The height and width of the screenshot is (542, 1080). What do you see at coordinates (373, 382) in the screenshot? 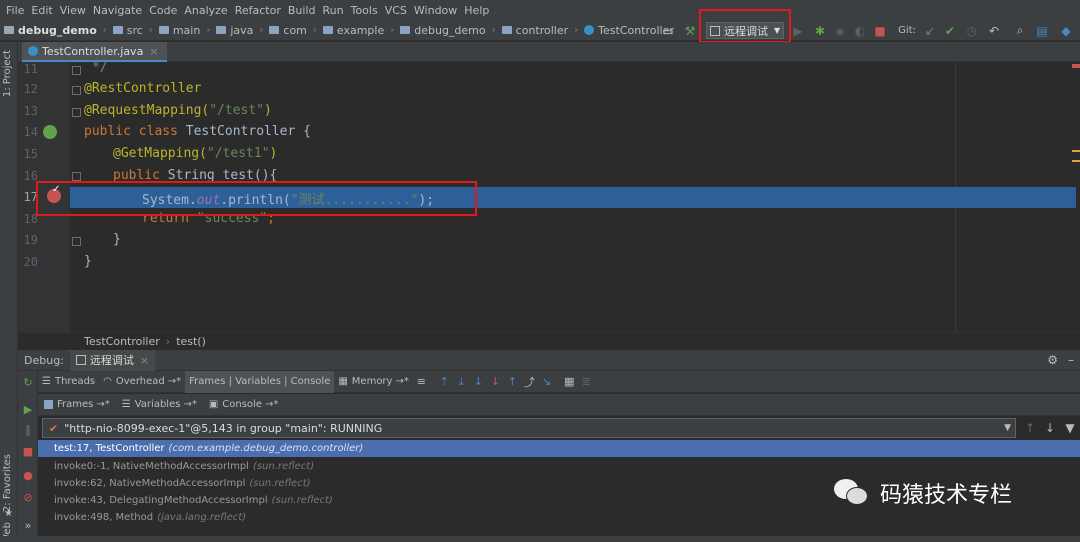
I see `memory-tab: ▦ Memory →*` at bounding box center [373, 382].